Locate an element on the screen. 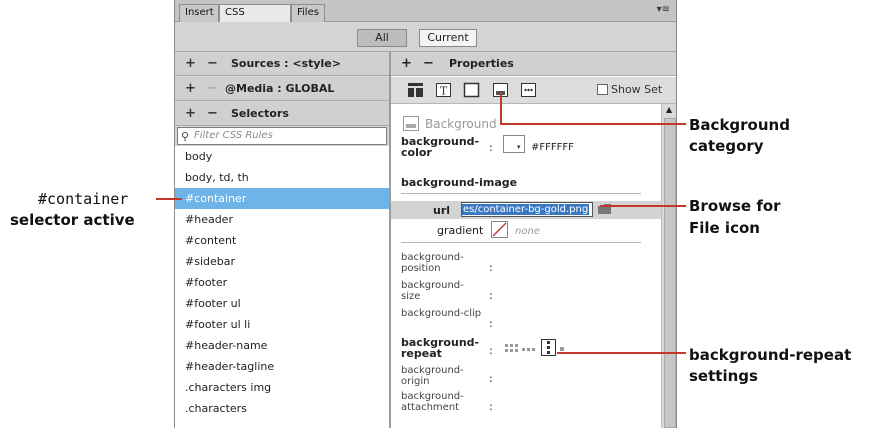  selector-item: #footer is located at coordinates (282, 282).